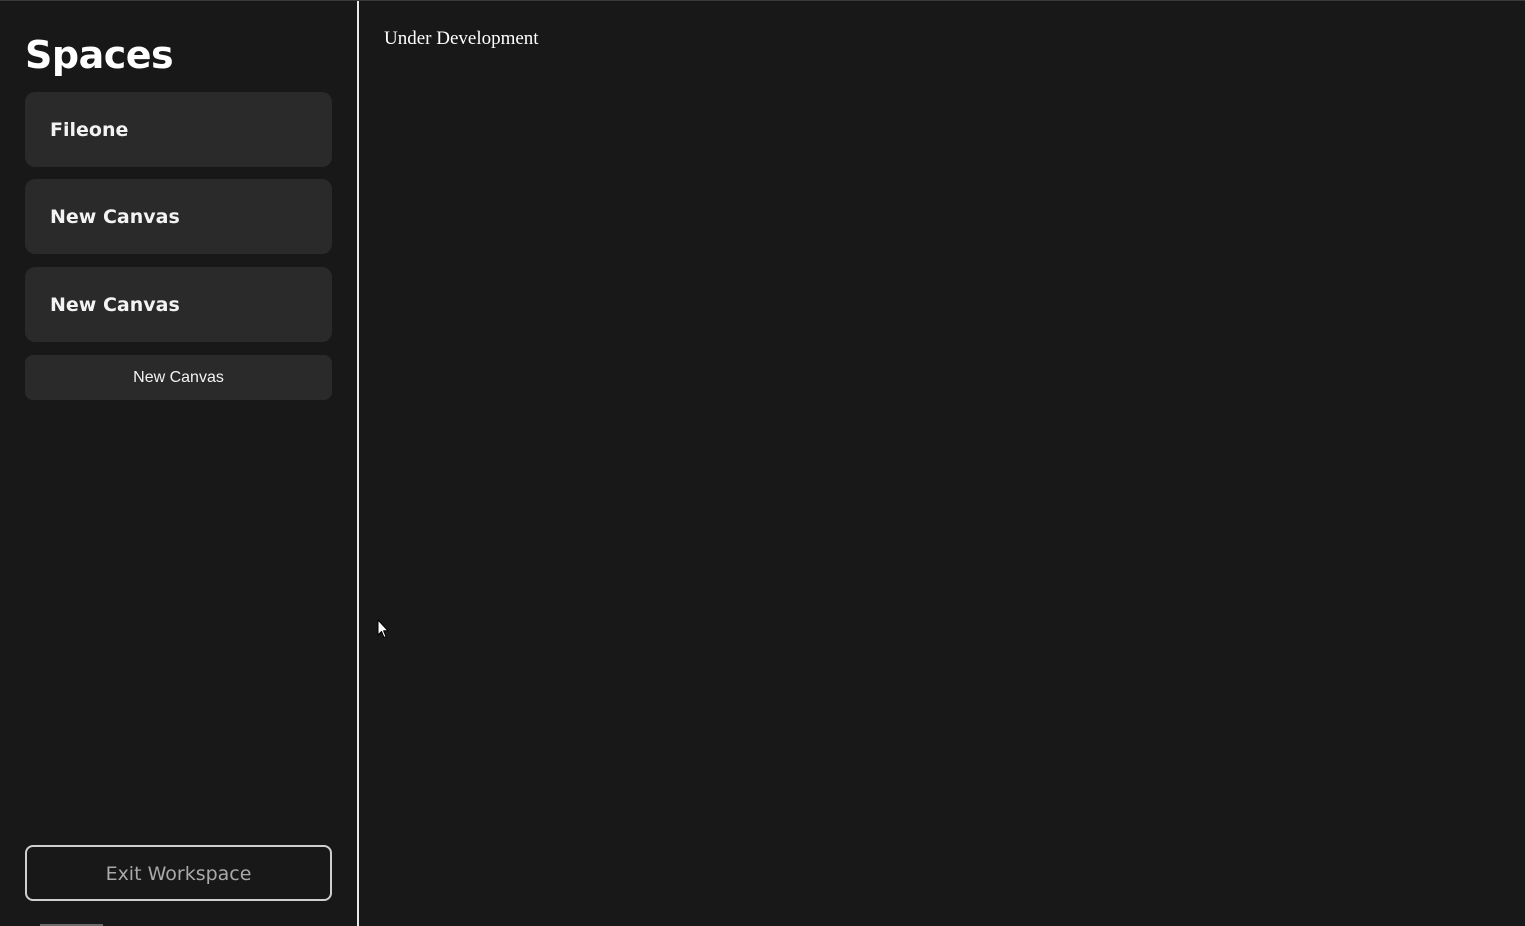  Describe the element at coordinates (178, 377) in the screenshot. I see `new-canvas-button: New Canvas` at that location.